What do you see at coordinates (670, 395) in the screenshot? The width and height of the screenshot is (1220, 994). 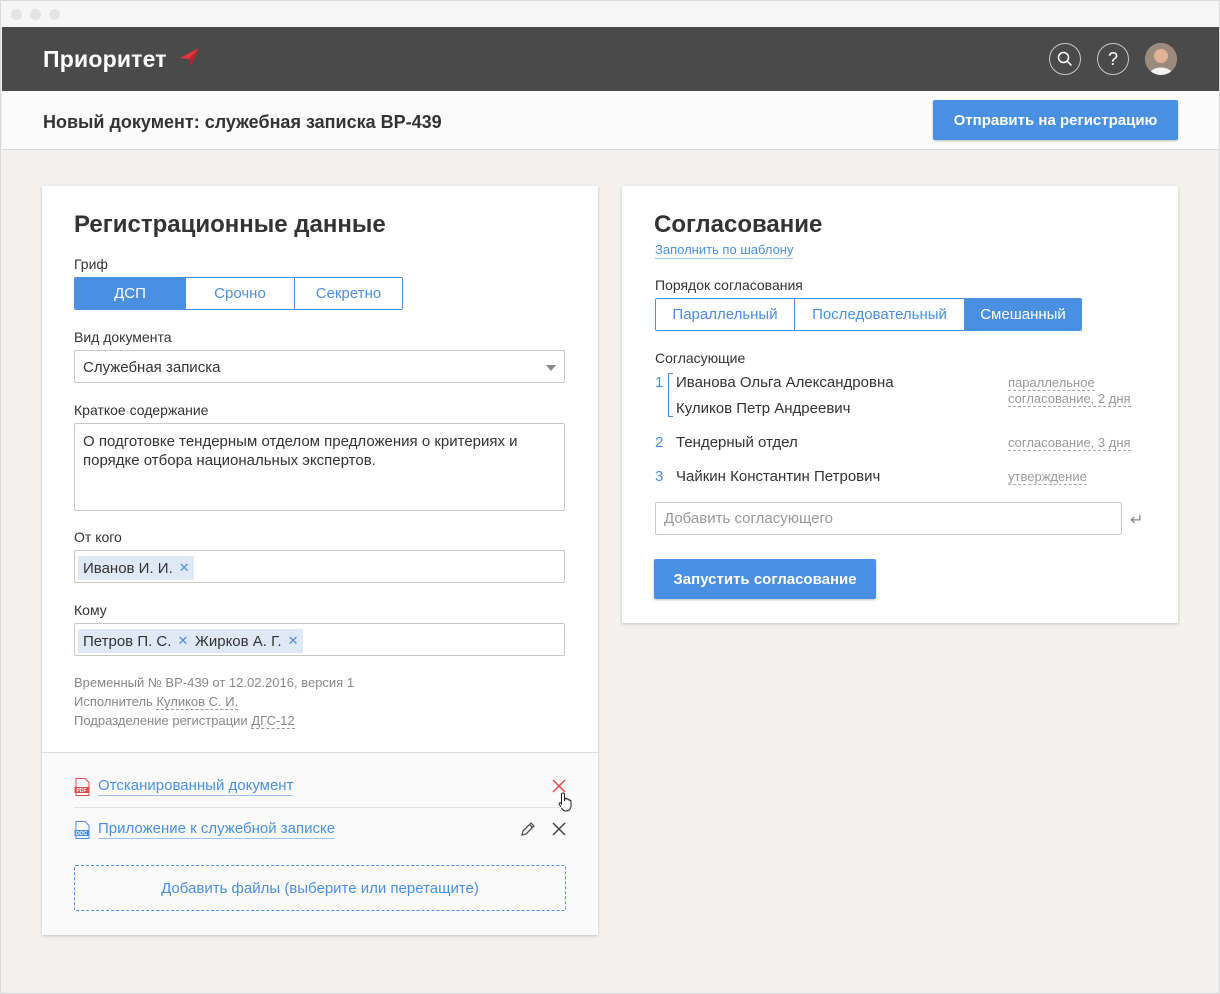 I see `group-bracket` at bounding box center [670, 395].